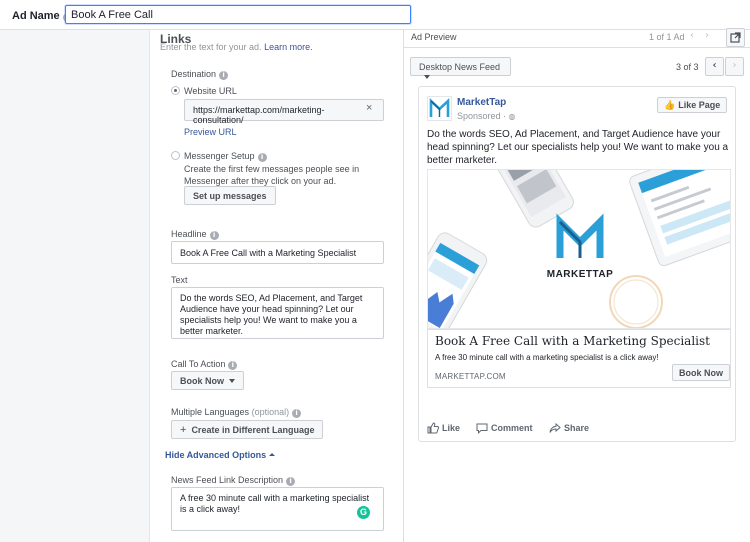  I want to click on sponsored-label: Sponsored · ◍, so click(486, 116).